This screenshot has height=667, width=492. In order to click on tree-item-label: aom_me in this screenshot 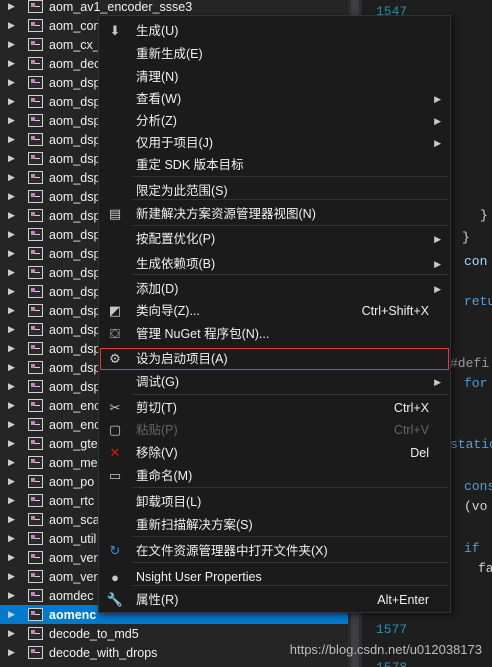, I will do `click(73, 462)`.